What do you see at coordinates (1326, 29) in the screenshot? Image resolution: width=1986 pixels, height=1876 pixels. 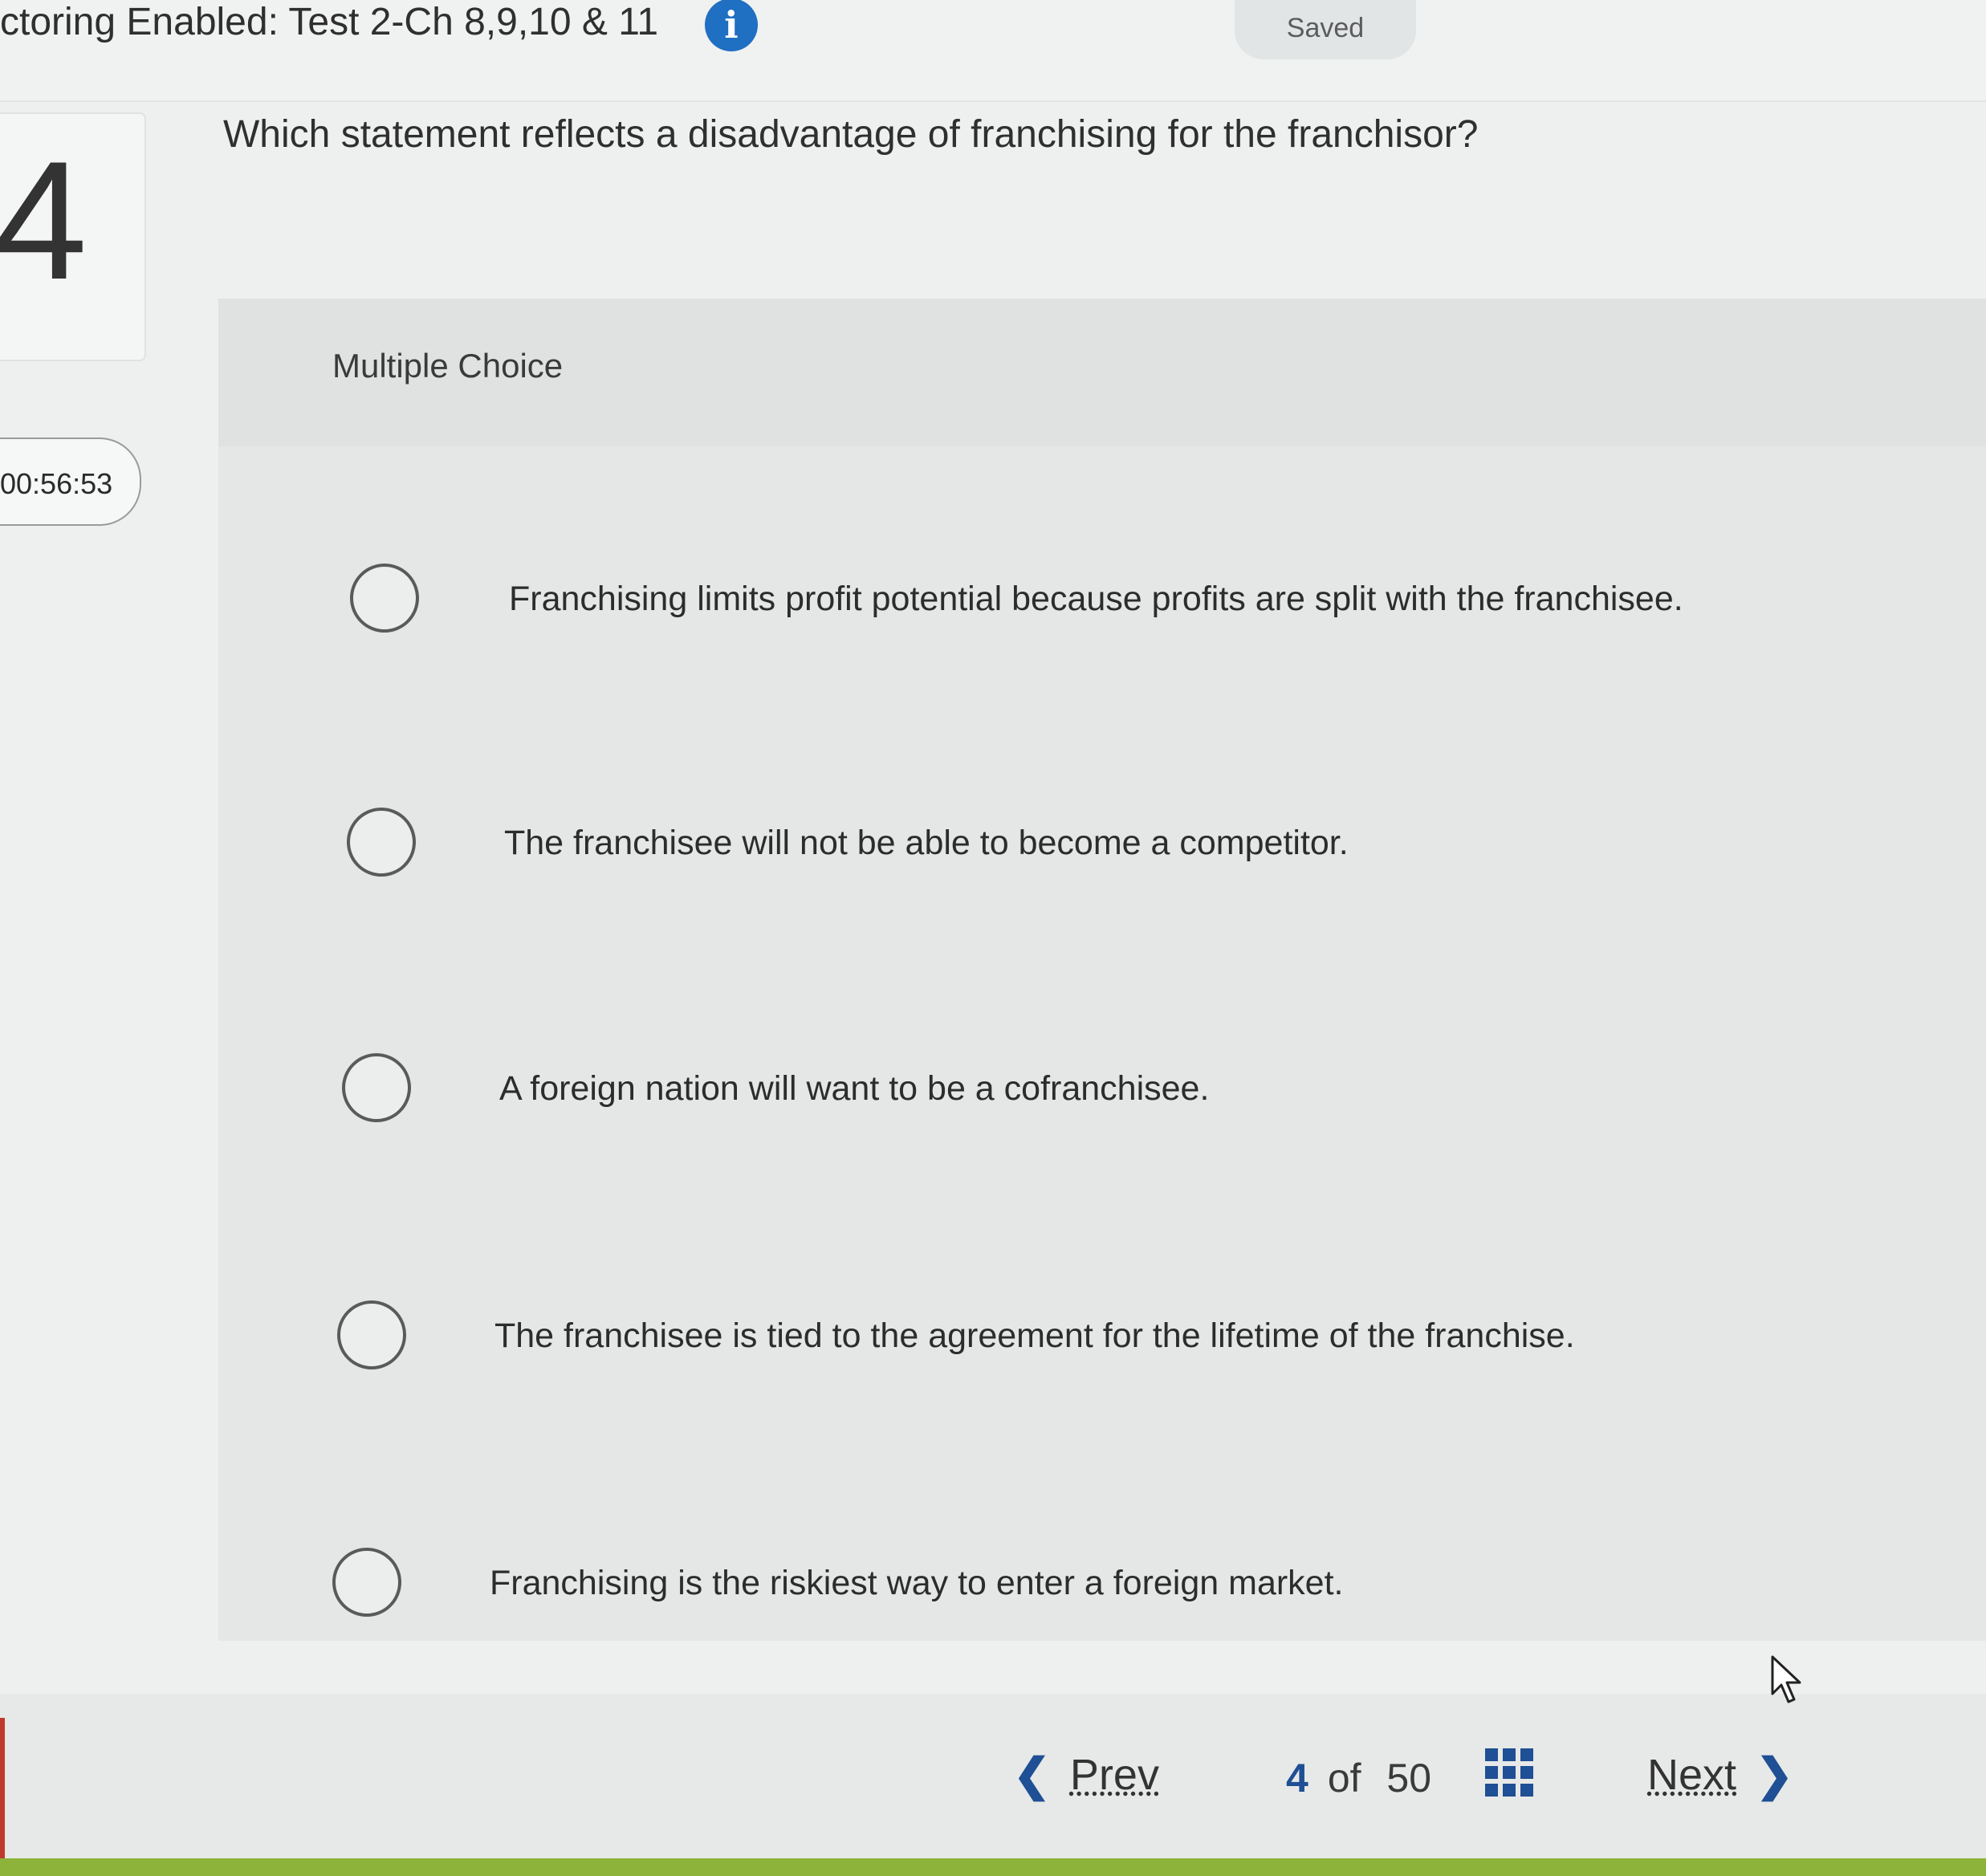 I see `saved-status-badge: Saved` at bounding box center [1326, 29].